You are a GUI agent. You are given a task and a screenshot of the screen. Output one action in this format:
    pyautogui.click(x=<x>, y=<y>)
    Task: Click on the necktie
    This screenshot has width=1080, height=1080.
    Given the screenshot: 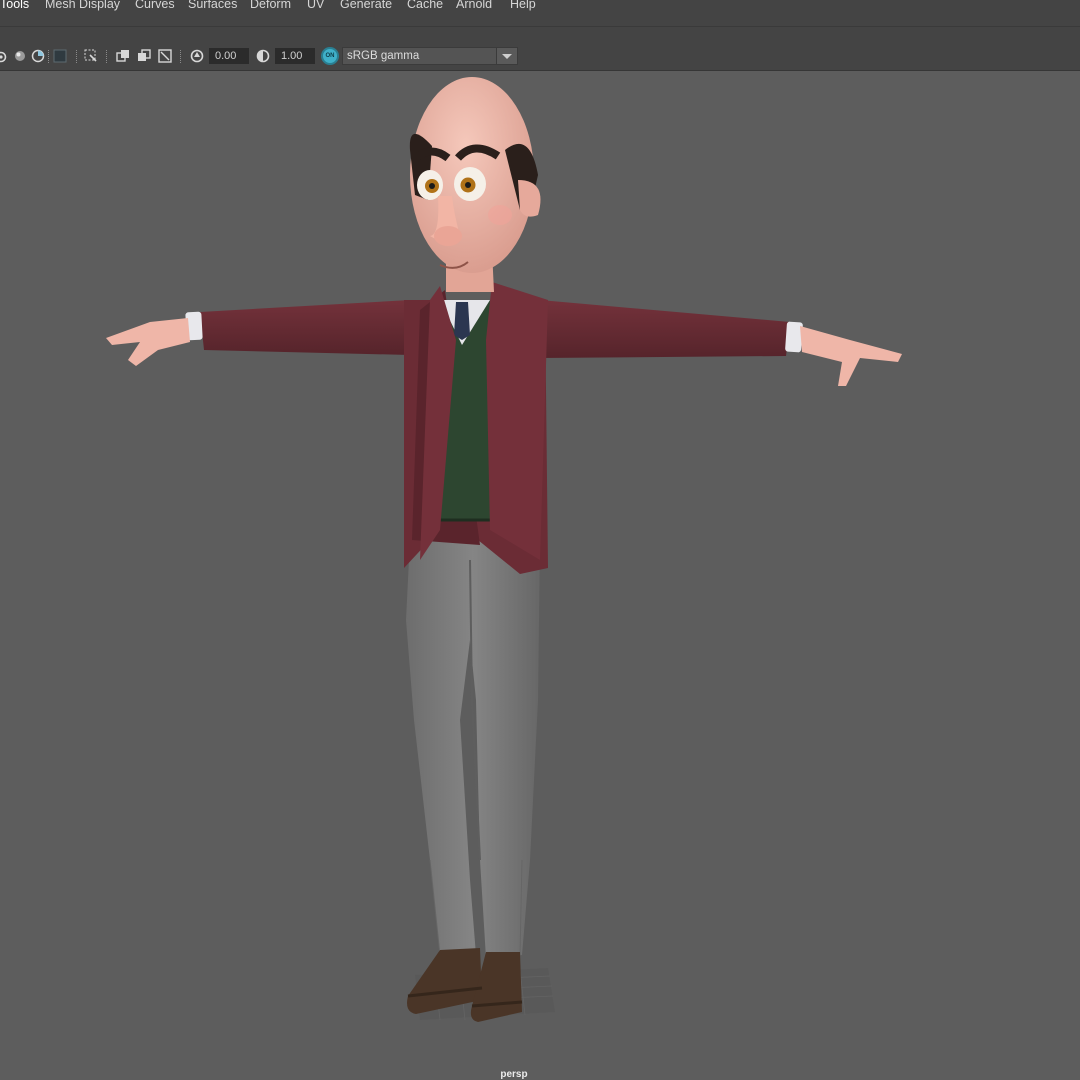 What is the action you would take?
    pyautogui.click(x=462, y=321)
    